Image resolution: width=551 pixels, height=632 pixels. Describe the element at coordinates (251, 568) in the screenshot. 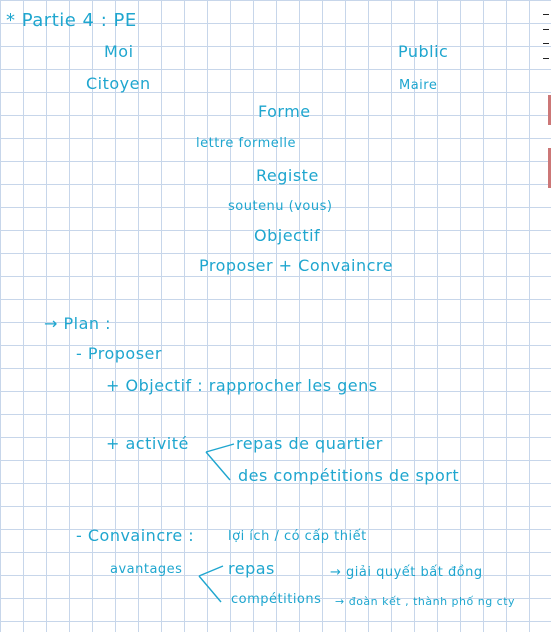

I see `avantages-item-1: repas` at that location.